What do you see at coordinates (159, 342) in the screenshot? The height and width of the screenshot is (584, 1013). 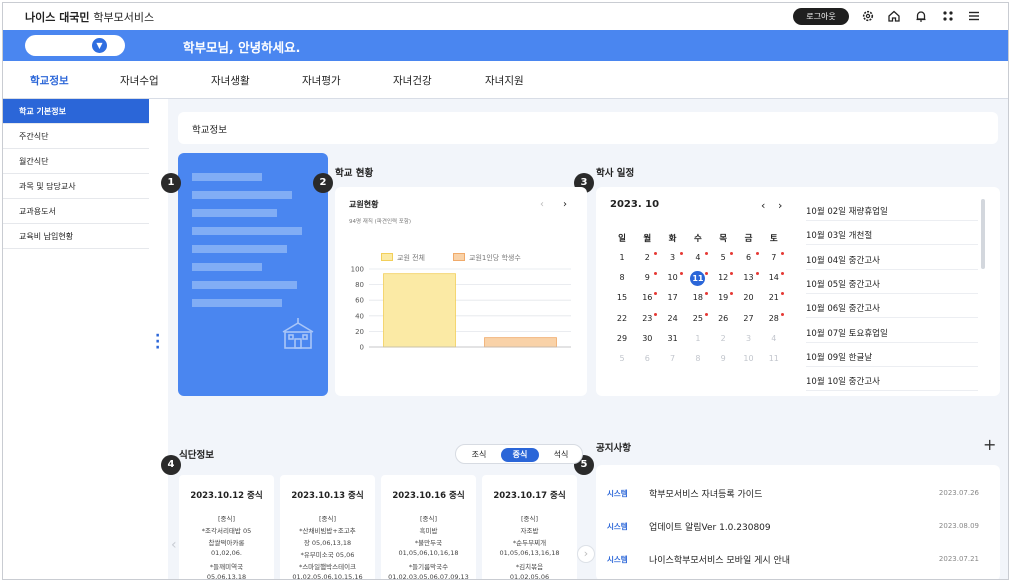 I see `sidebar-toggle-icon: · · ·` at bounding box center [159, 342].